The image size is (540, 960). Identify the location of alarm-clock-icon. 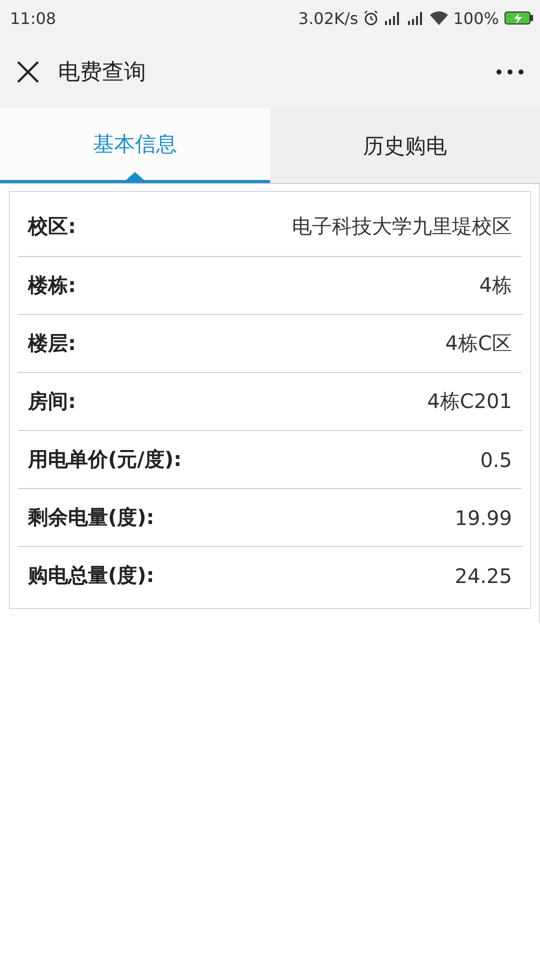
(371, 18).